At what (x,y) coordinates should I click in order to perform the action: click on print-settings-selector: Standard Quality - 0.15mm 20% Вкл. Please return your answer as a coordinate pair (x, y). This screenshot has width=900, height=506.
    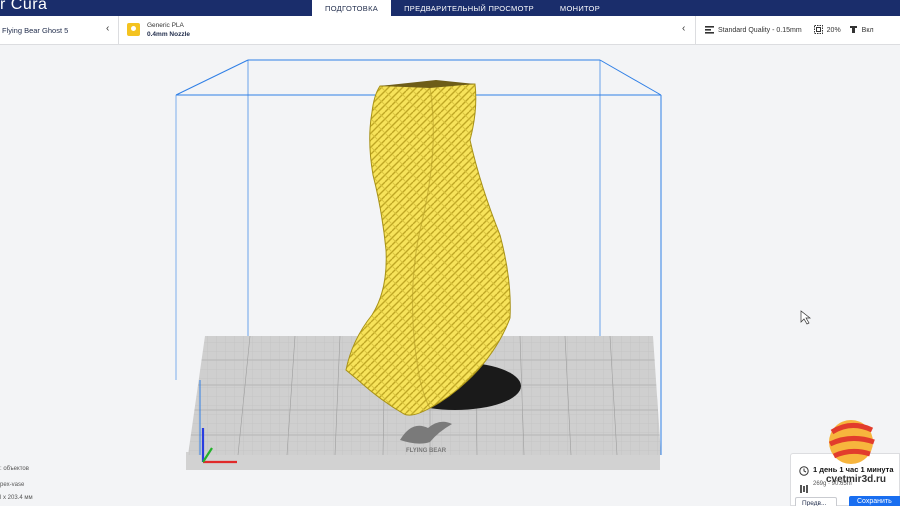
    Looking at the image, I should click on (798, 30).